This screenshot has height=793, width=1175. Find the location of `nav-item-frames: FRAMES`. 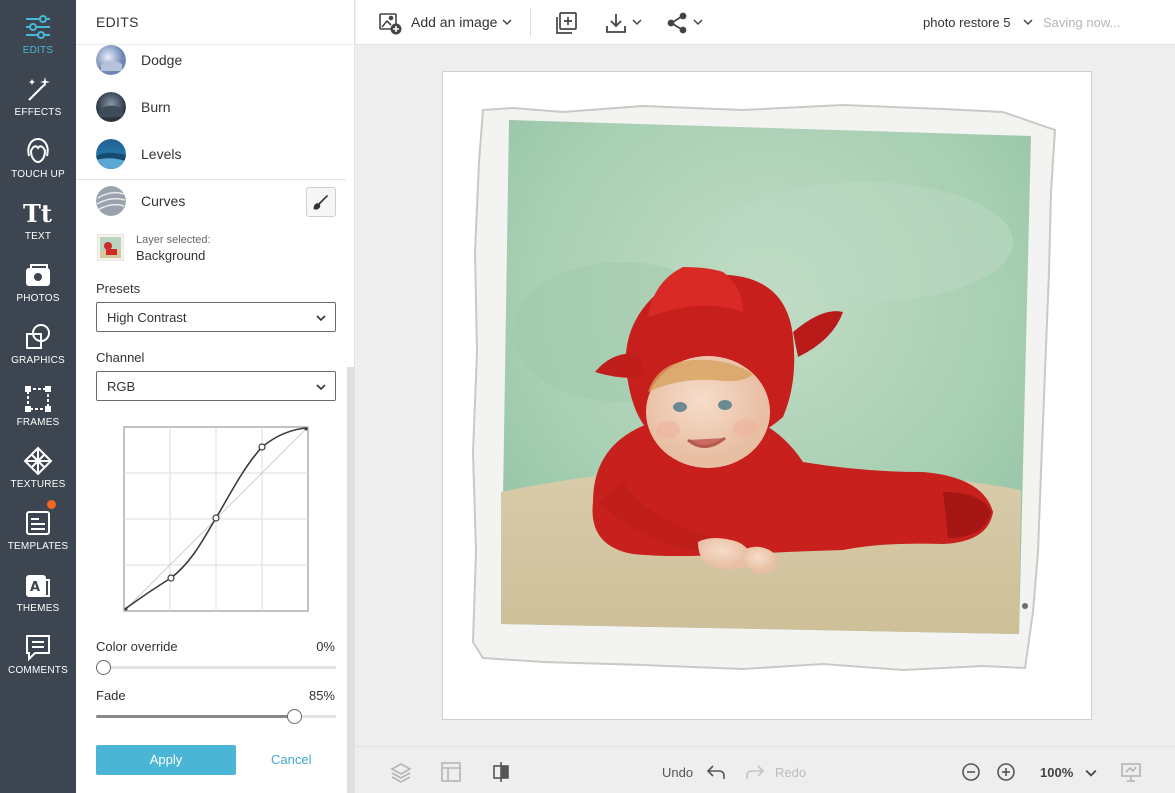

nav-item-frames: FRAMES is located at coordinates (38, 403).